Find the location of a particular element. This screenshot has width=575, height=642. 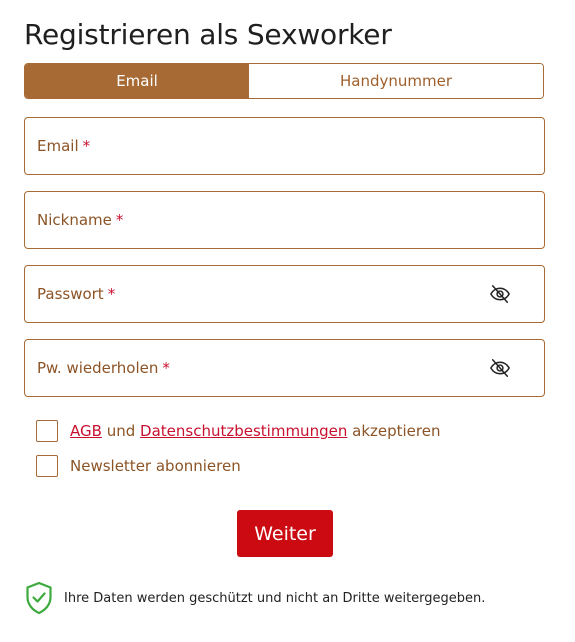

nickname-field: Nickname * is located at coordinates (284, 220).